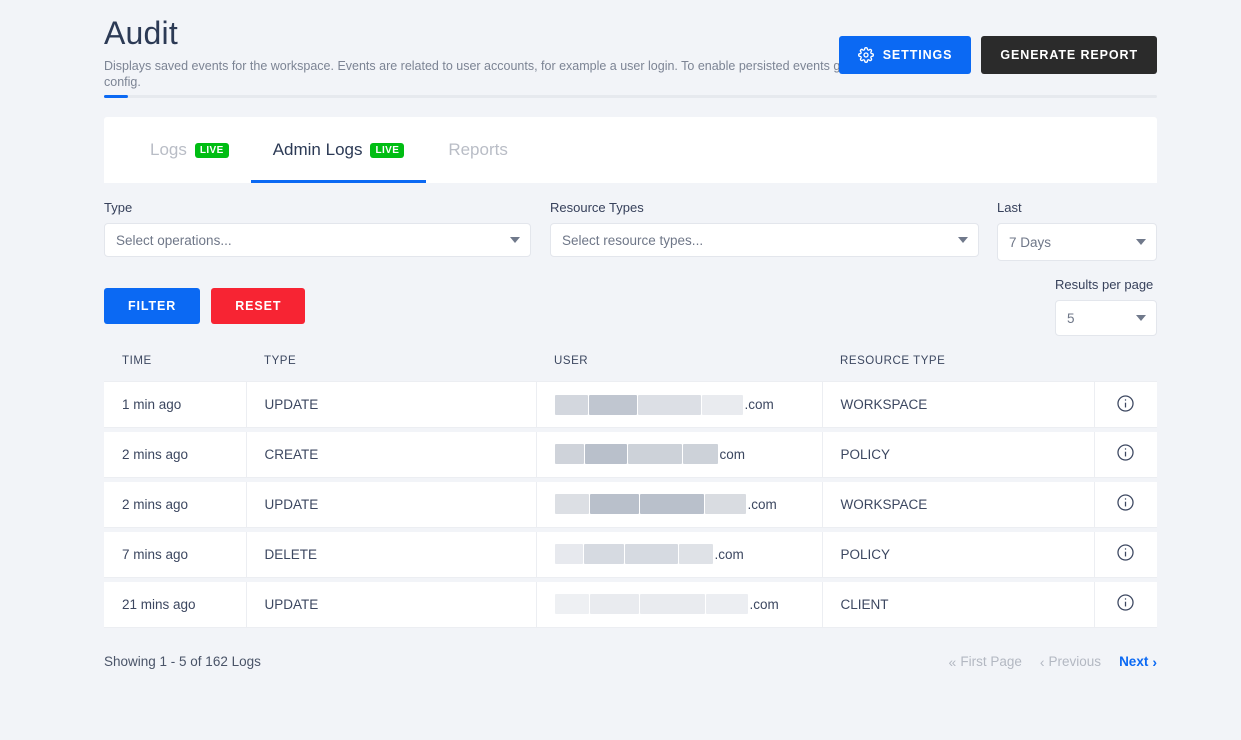 The image size is (1241, 740). I want to click on table-row: 2 mins ago CREATE com POLICY, so click(630, 454).